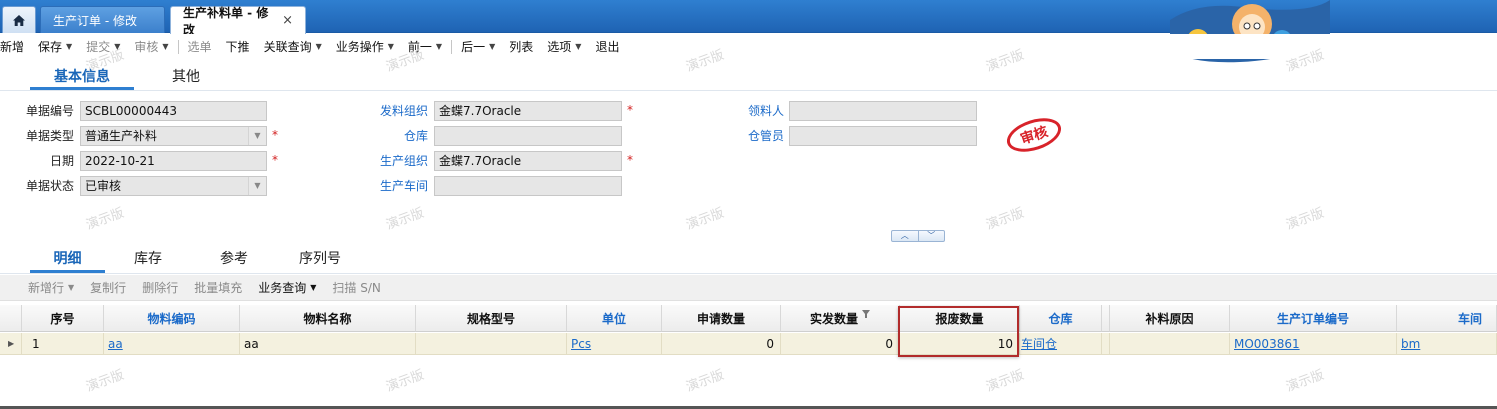 This screenshot has height=409, width=1497. I want to click on detail-toolbar-button-1: 复制行, so click(108, 287).